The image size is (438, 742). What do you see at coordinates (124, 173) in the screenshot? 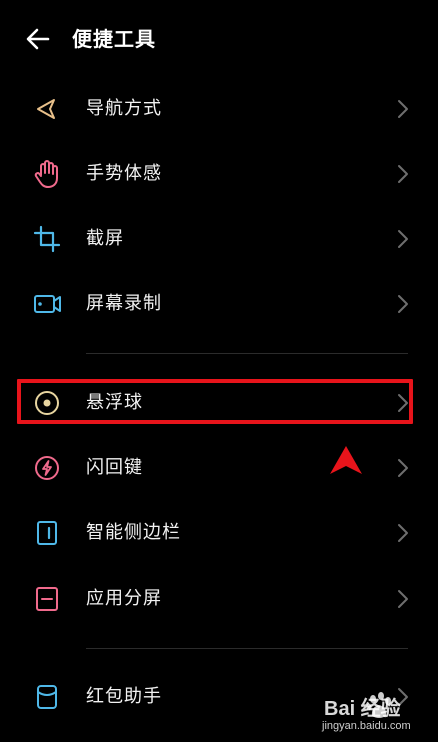
I see `list-item-label: 手势体感` at bounding box center [124, 173].